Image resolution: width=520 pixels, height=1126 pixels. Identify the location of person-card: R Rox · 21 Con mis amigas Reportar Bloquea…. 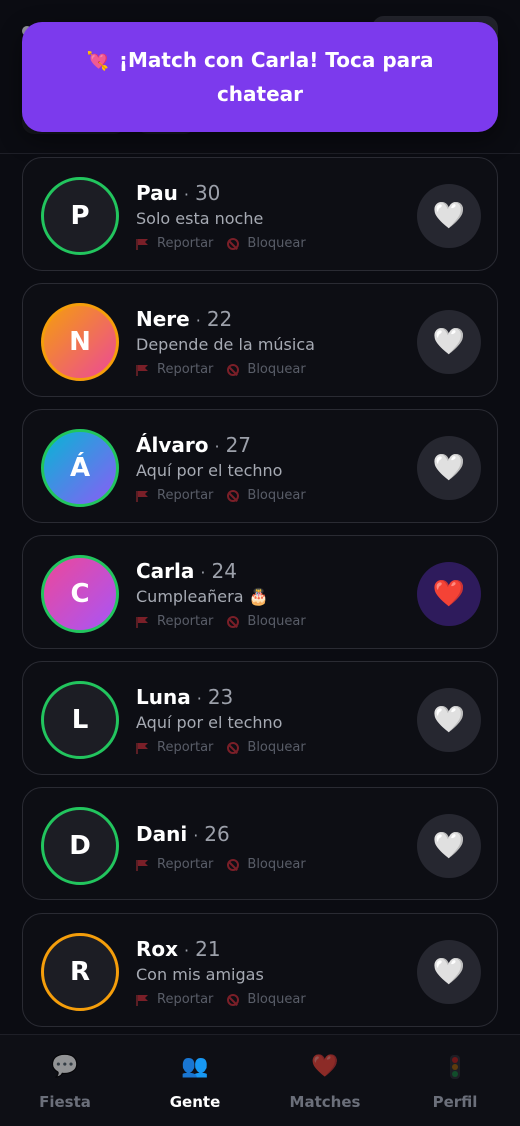
(260, 970).